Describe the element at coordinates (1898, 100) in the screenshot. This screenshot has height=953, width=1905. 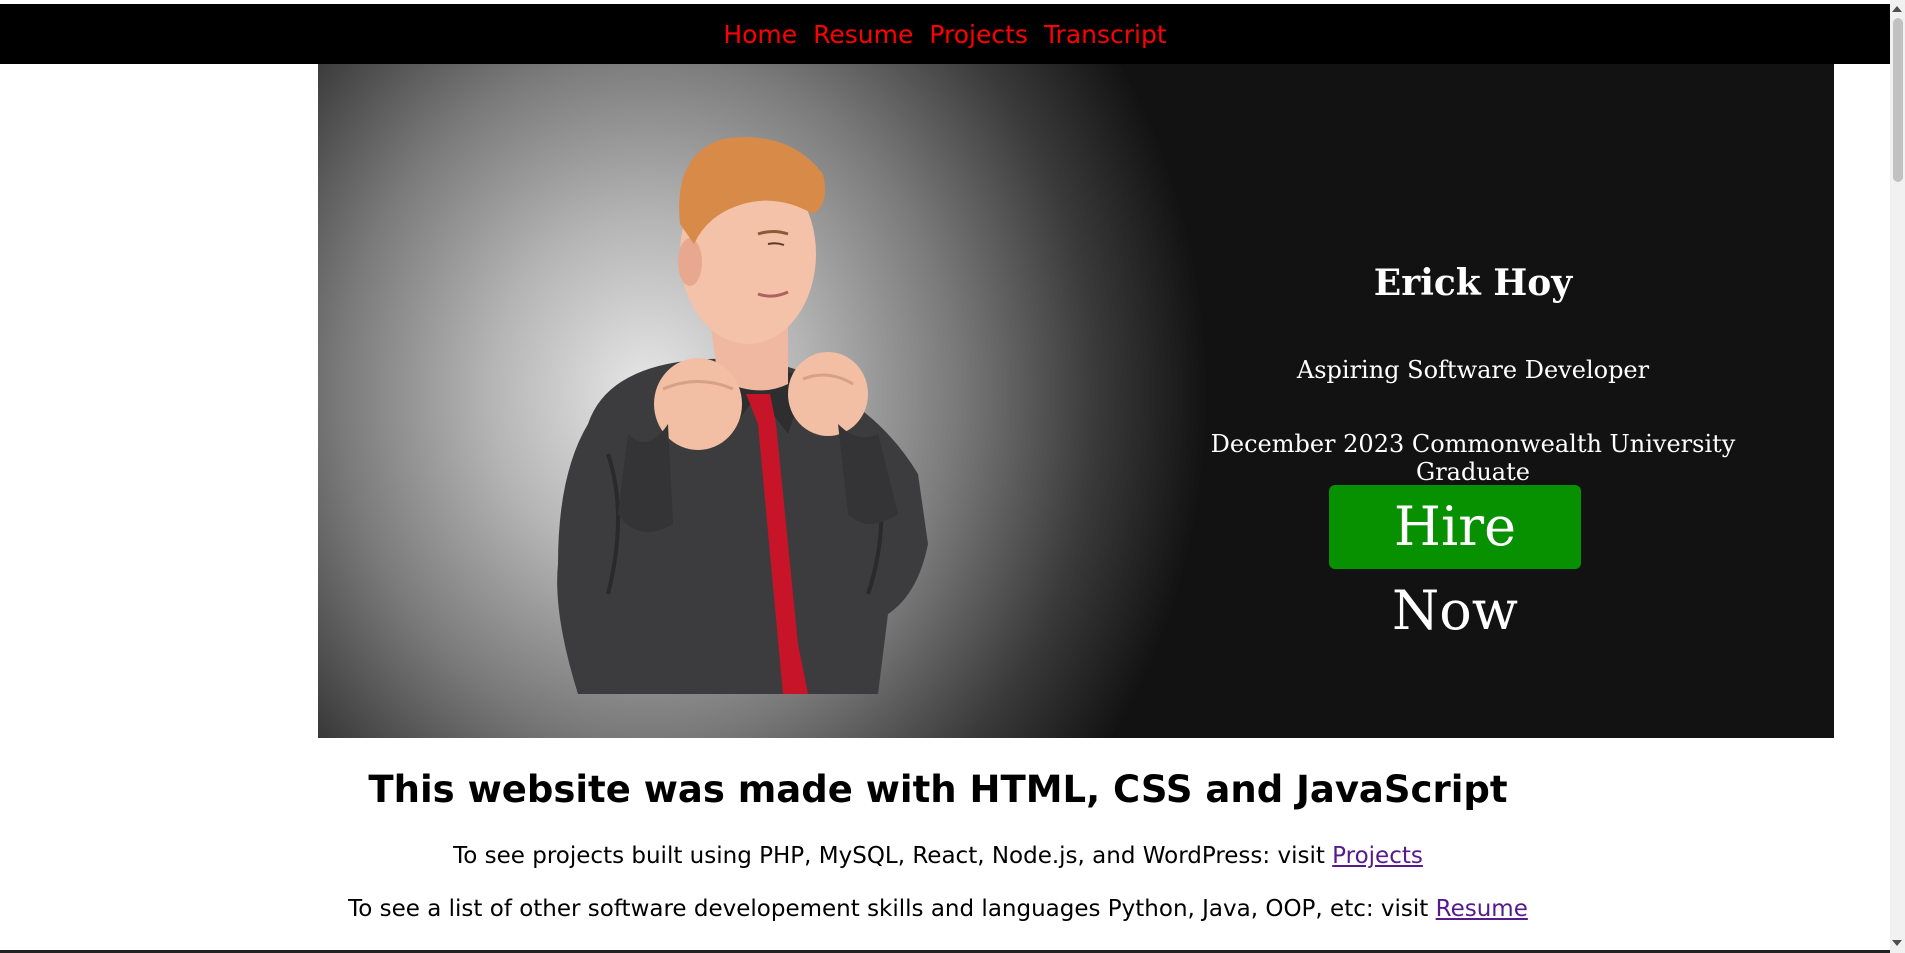
I see `scrollbar-thumb` at that location.